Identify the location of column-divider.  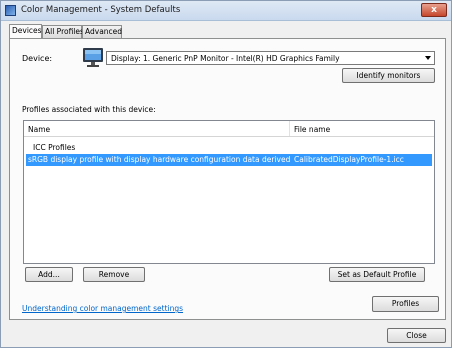
(289, 128).